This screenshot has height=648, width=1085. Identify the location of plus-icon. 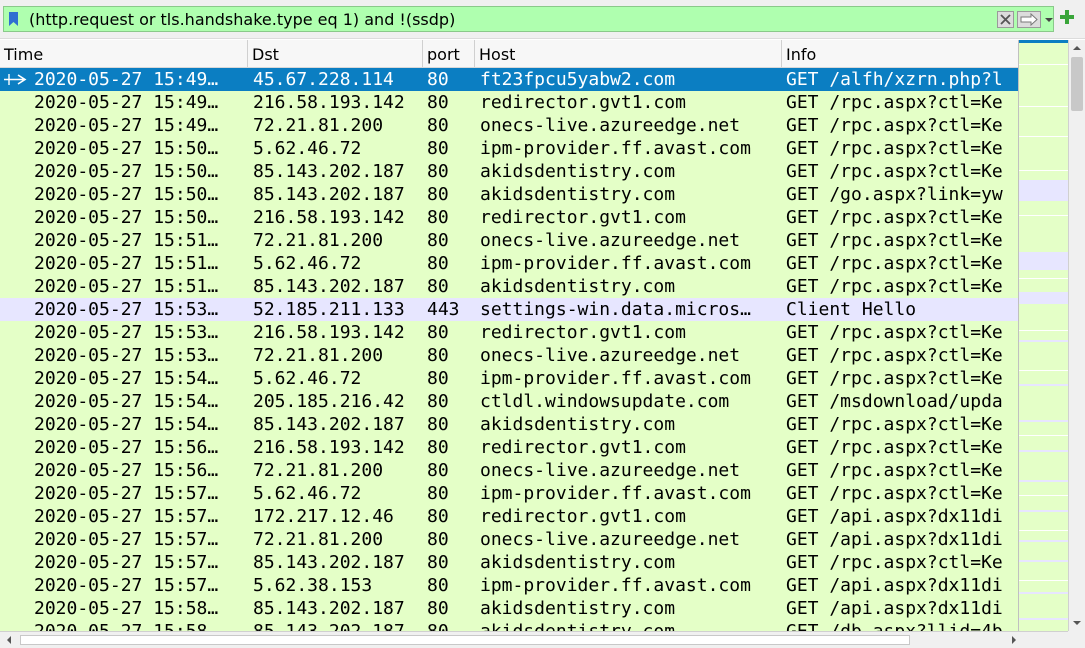
(1067, 17).